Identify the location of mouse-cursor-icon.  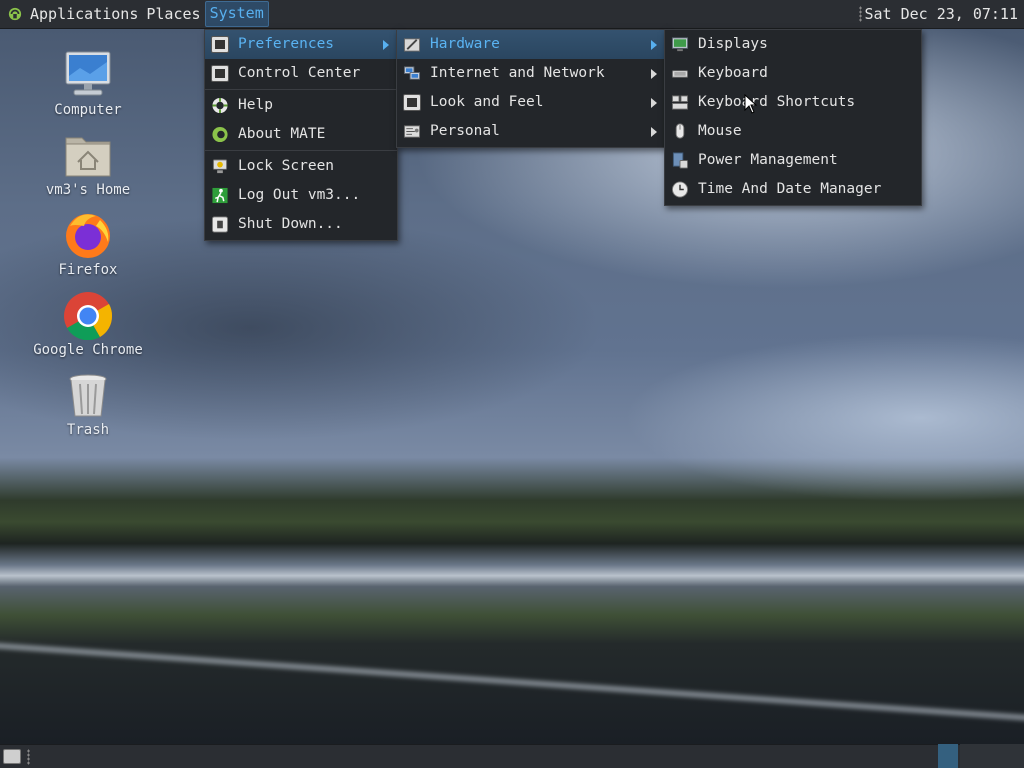
(751, 104).